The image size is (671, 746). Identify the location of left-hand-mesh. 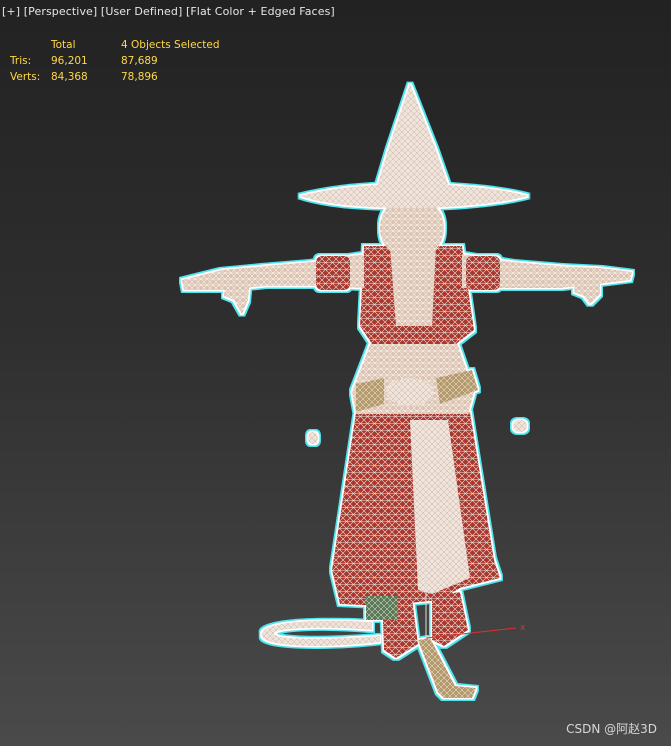
(237, 295).